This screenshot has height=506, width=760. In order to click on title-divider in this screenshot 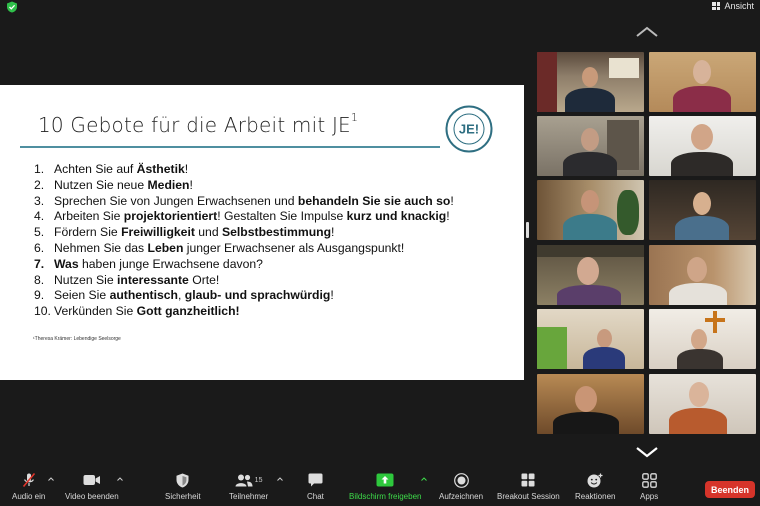, I will do `click(230, 147)`.